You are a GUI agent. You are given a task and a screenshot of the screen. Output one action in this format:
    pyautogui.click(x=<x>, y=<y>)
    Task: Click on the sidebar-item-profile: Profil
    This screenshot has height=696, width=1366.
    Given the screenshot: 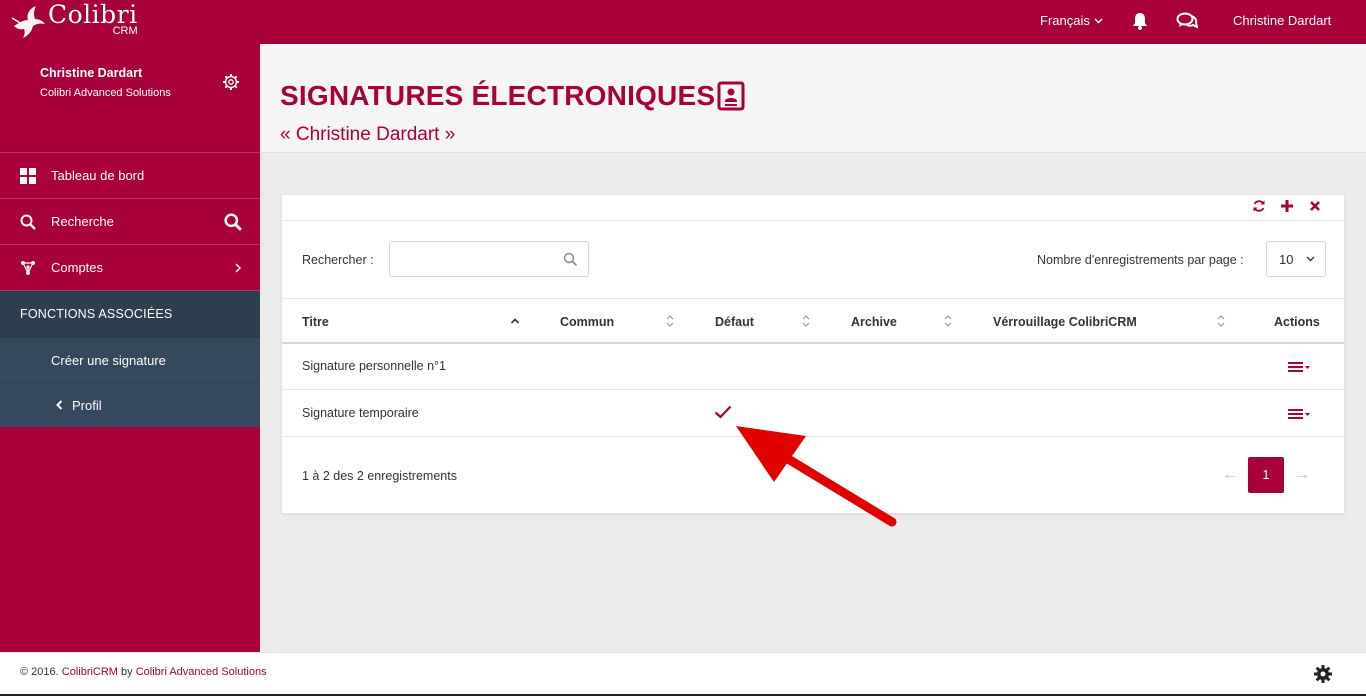 What is the action you would take?
    pyautogui.click(x=130, y=404)
    